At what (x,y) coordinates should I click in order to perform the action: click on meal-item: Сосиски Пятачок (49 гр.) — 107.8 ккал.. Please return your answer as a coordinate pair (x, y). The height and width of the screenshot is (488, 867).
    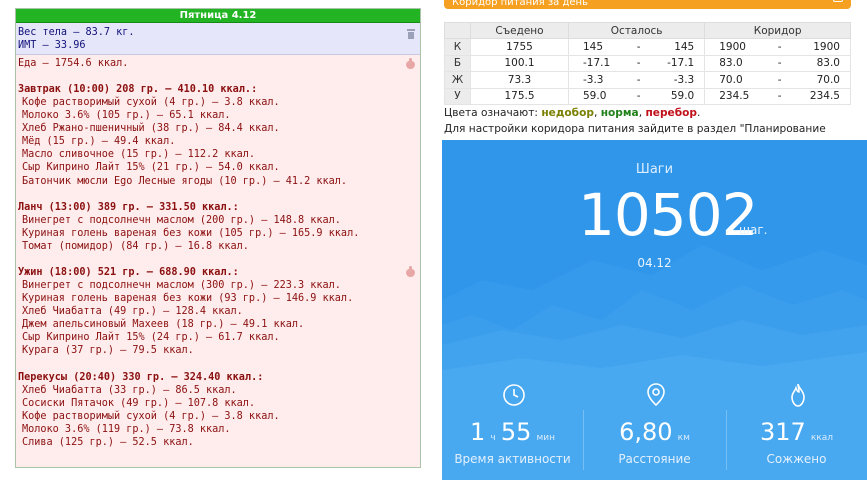
    Looking at the image, I should click on (139, 403).